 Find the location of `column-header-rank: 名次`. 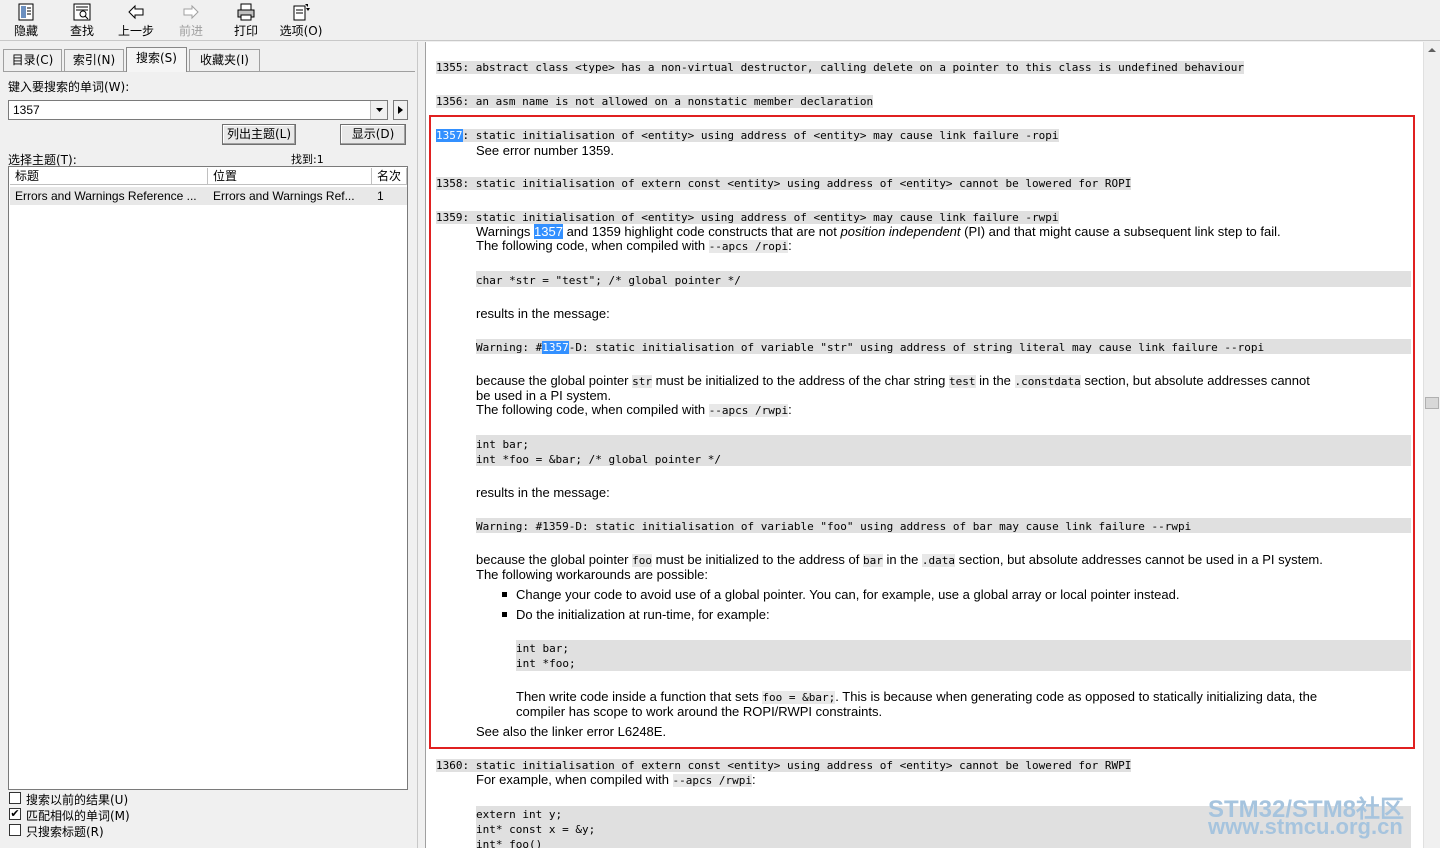

column-header-rank: 名次 is located at coordinates (389, 176).